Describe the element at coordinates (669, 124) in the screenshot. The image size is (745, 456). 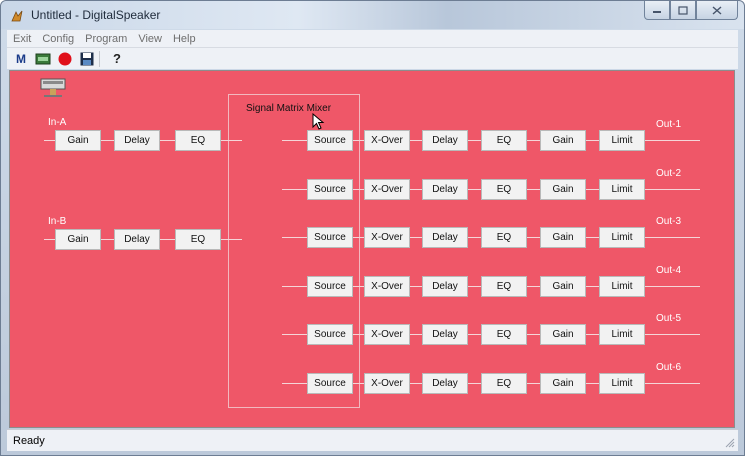
I see `output-label: Out-1` at that location.